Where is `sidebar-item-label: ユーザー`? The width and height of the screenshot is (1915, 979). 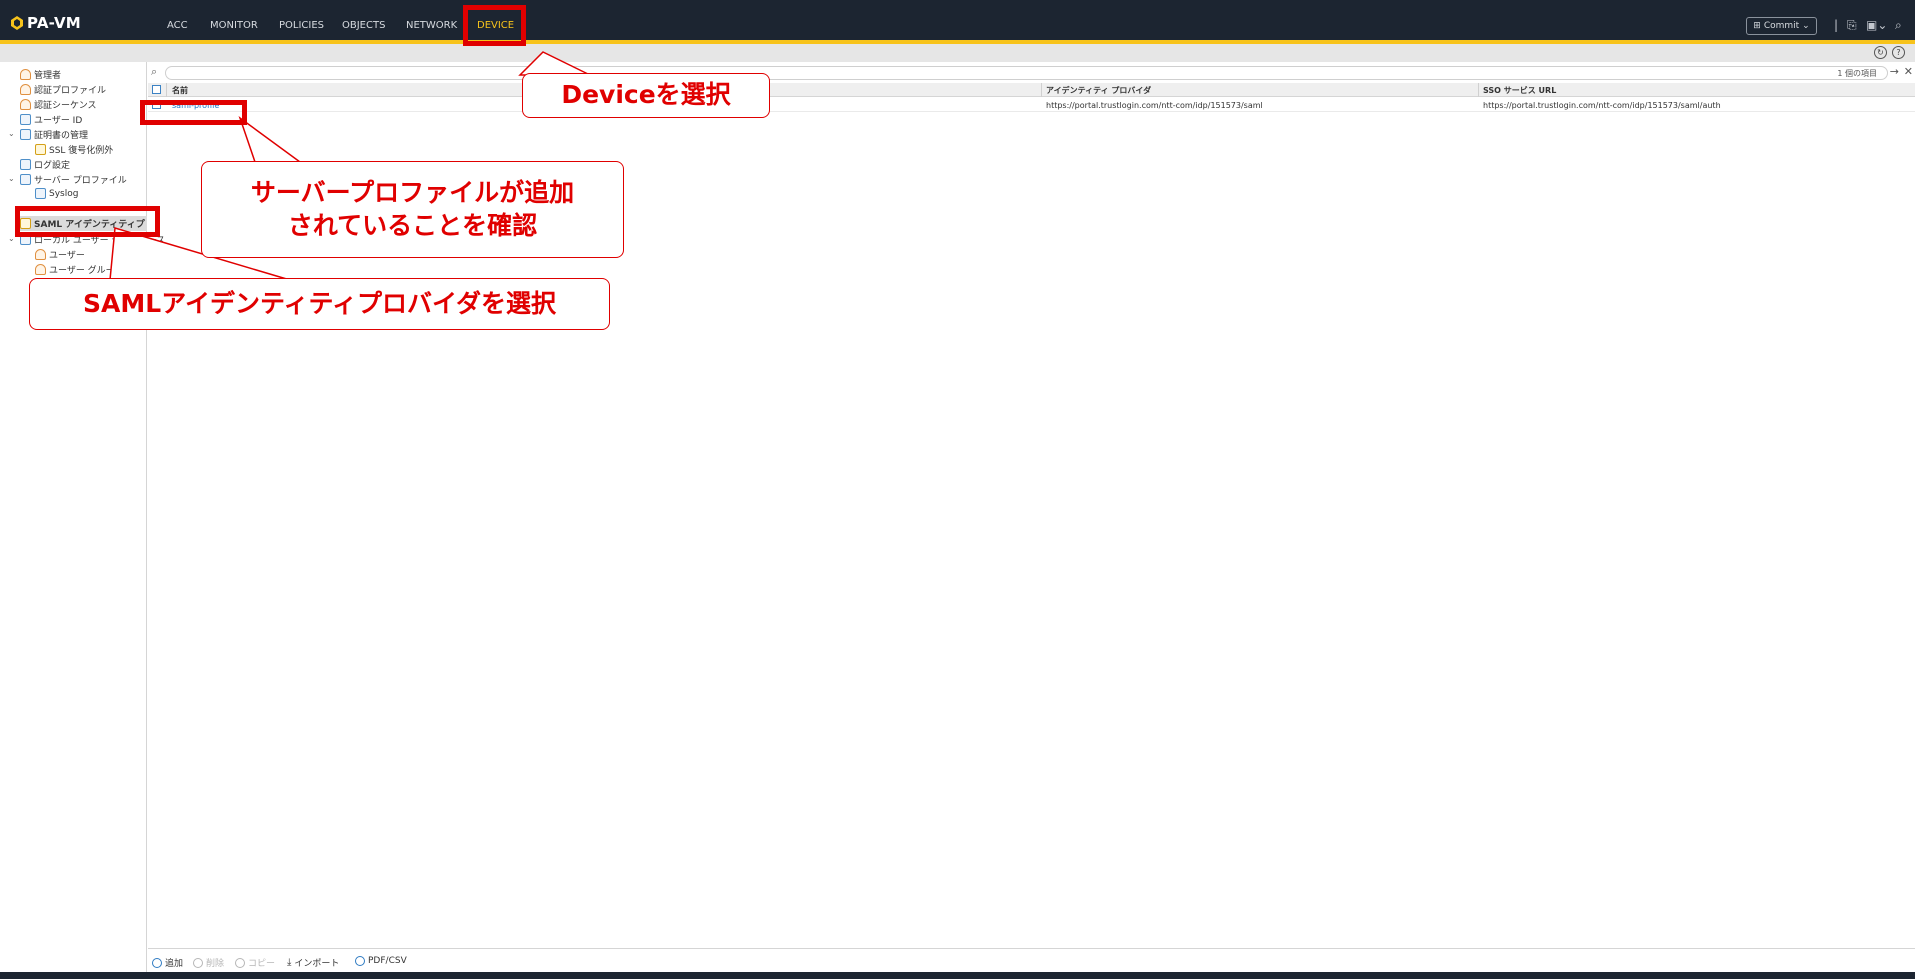
sidebar-item-label: ユーザー is located at coordinates (67, 256).